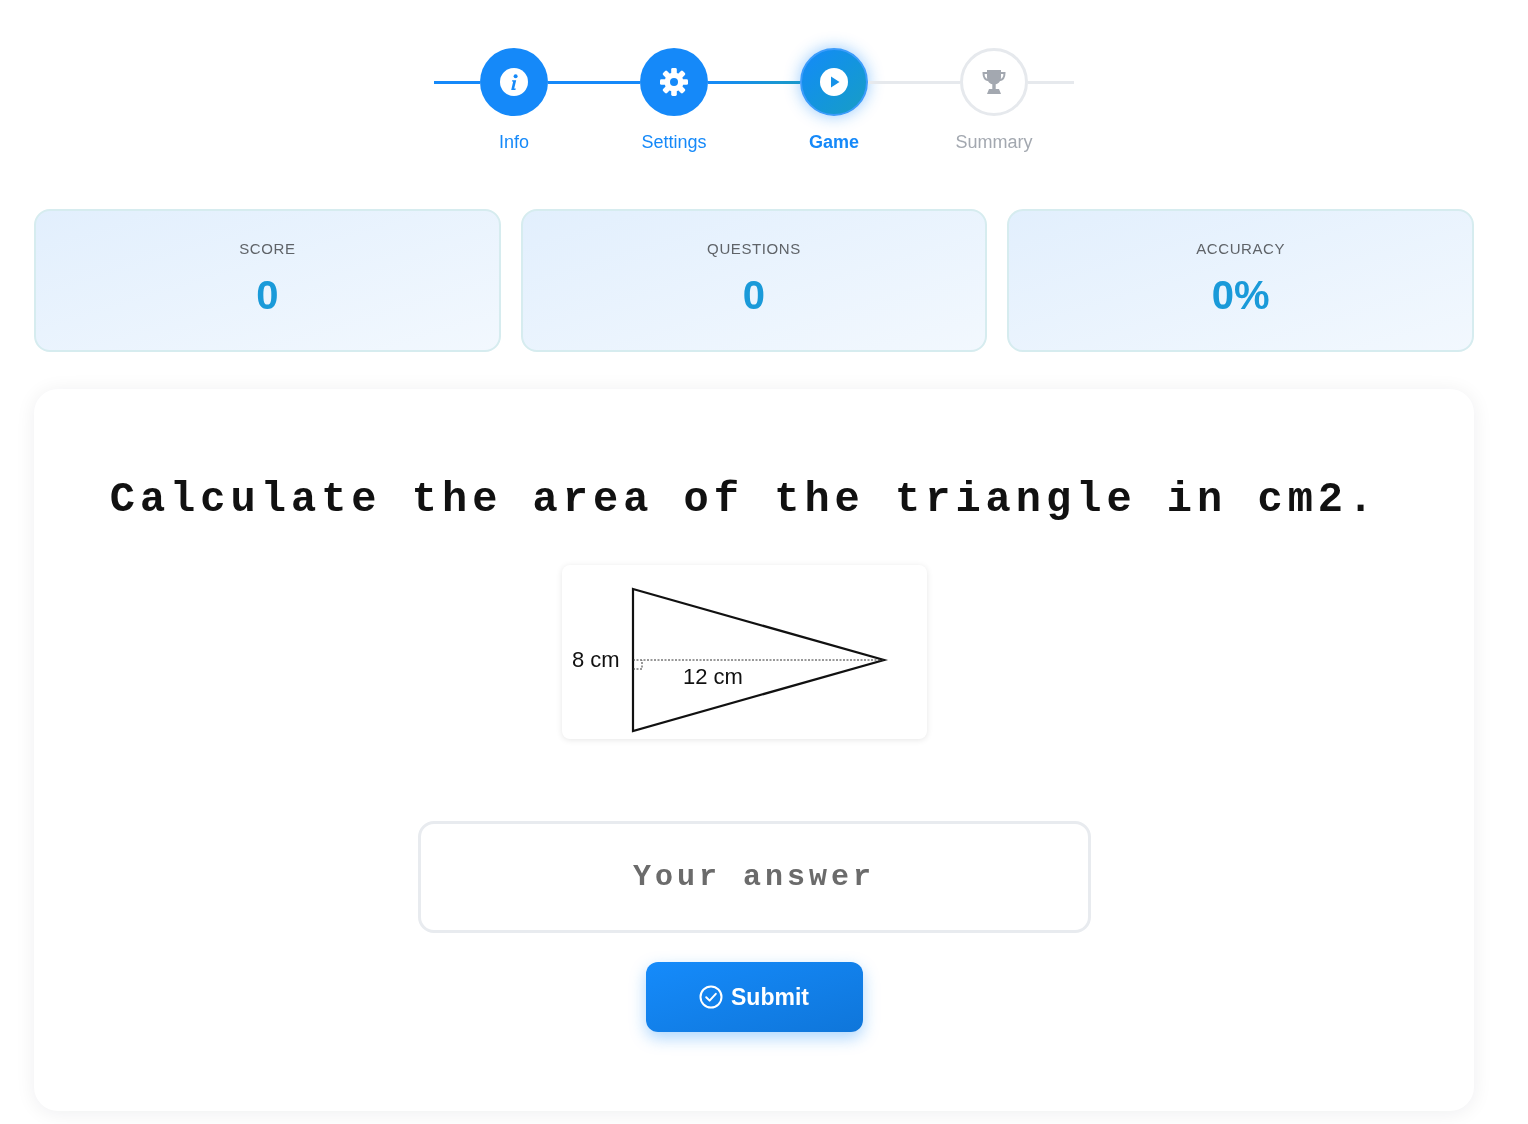  I want to click on stat-label: ACCURACY, so click(1241, 249).